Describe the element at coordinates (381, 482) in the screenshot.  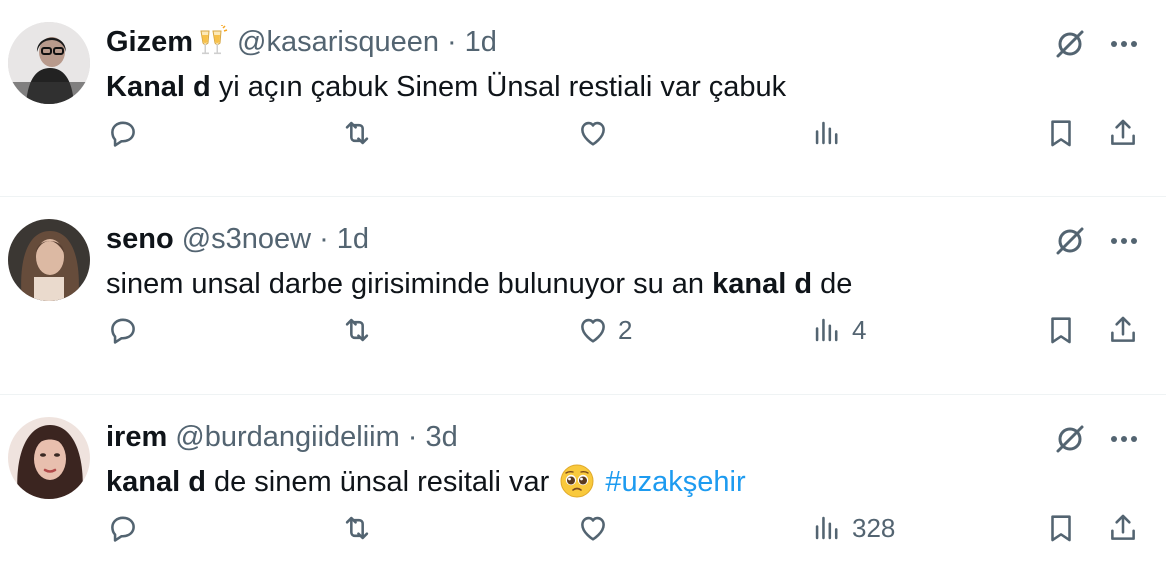
I see `tweet-text-rest: de sinem ünsal resitali var` at that location.